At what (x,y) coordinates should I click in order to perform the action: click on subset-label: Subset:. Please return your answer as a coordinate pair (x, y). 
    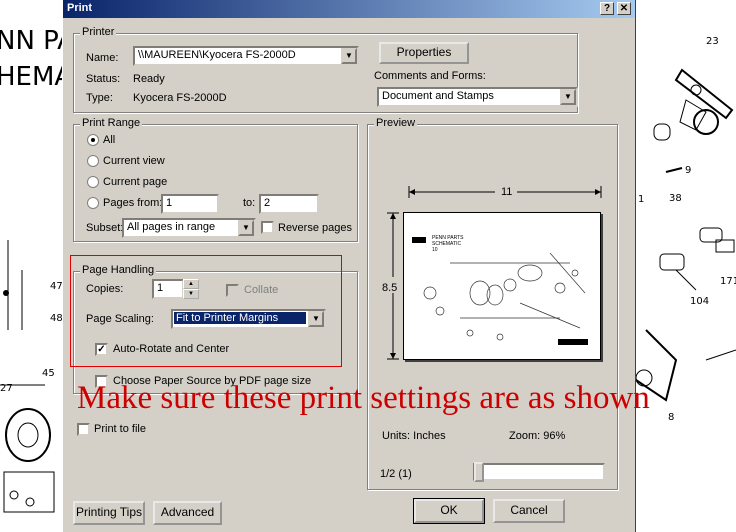
    Looking at the image, I should click on (105, 228).